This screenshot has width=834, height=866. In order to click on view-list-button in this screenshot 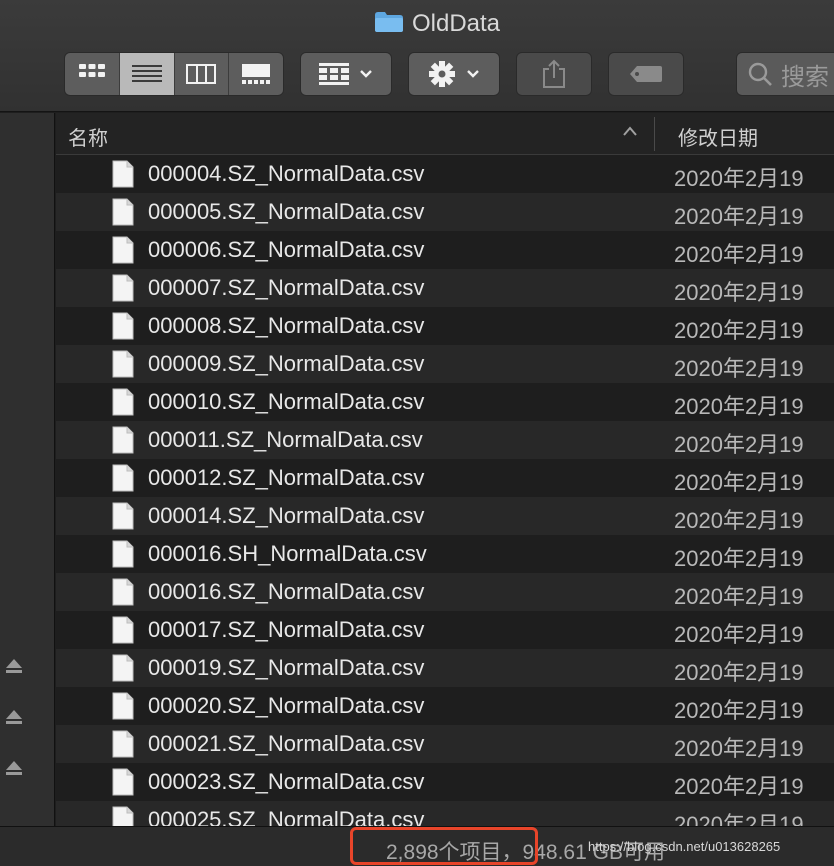, I will do `click(147, 74)`.